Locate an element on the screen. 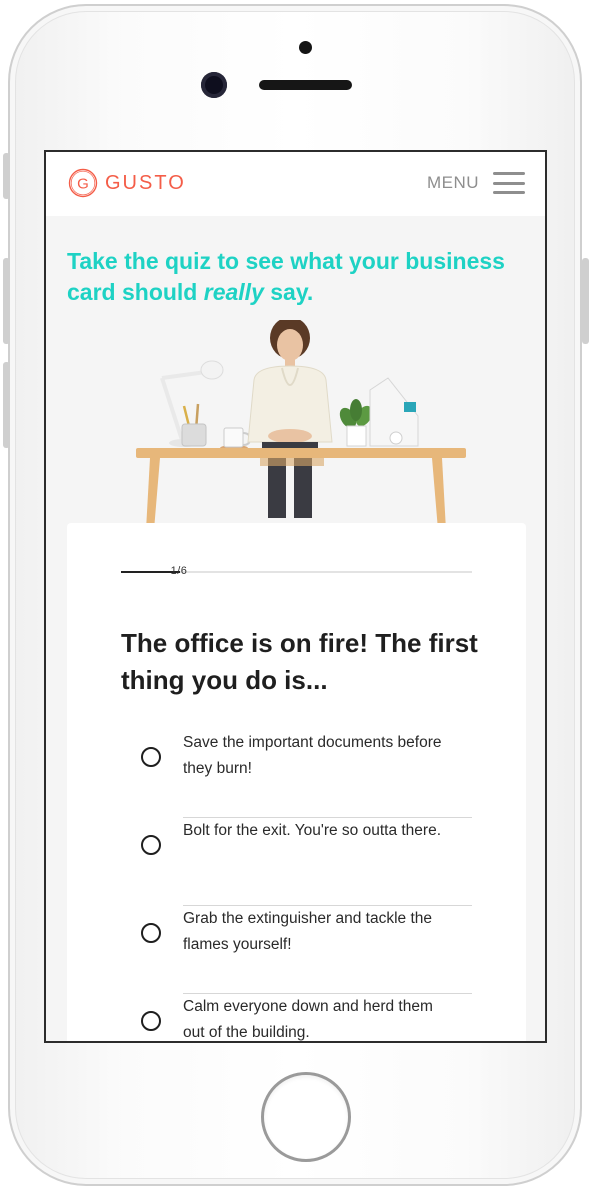  woman-at-desk-illustration is located at coordinates (301, 425).